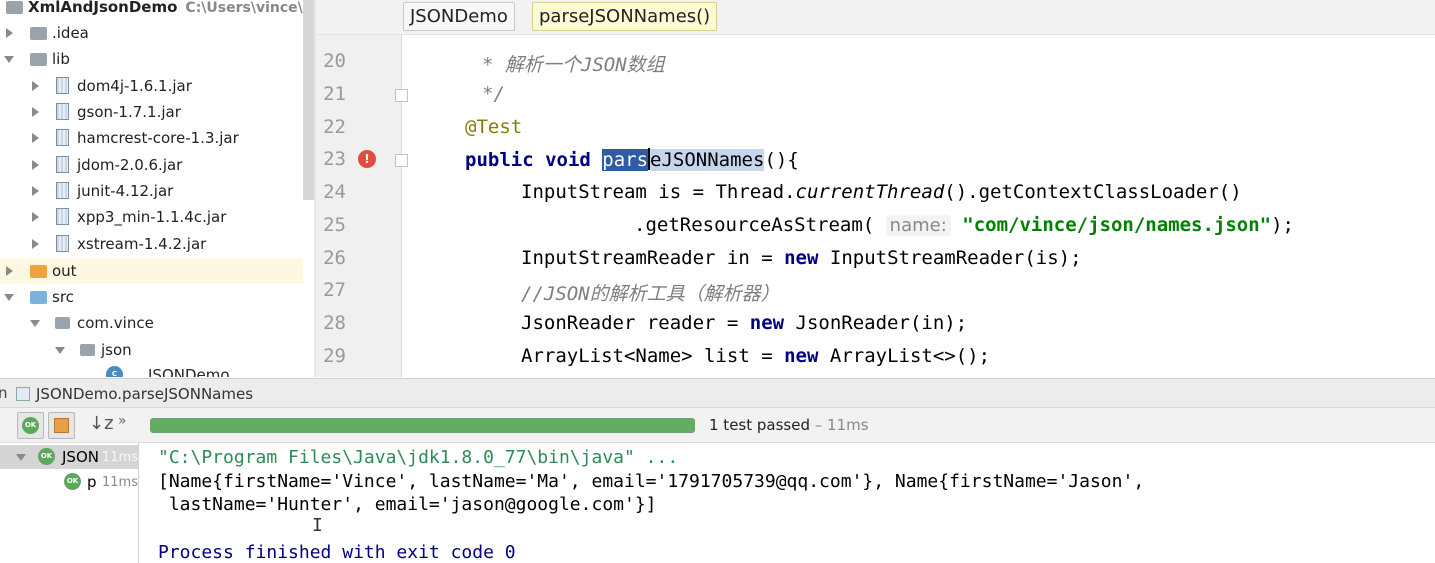  Describe the element at coordinates (125, 191) in the screenshot. I see `tree-item-label: junit-4.12.jar` at that location.